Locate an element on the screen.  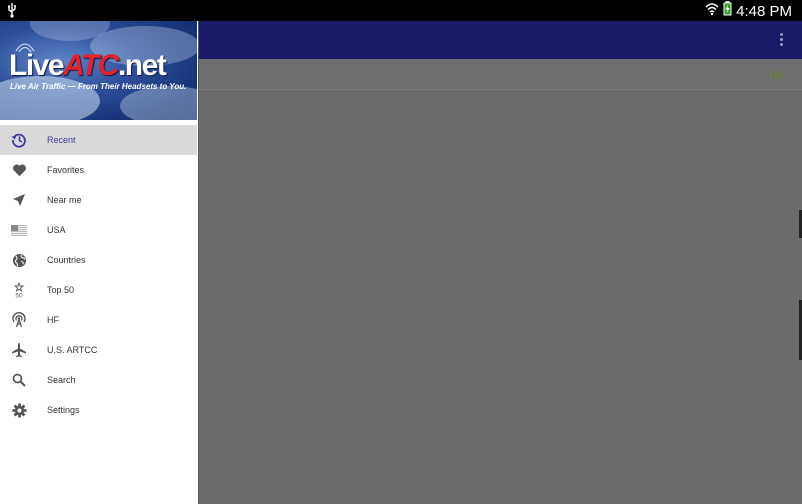
svg-text: 50 is located at coordinates (19, 296).